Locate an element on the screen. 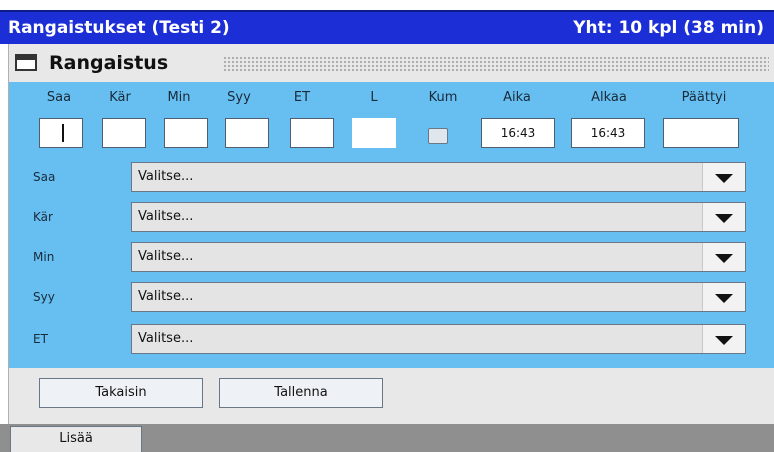  tab-lisaa: Lisää is located at coordinates (76, 439).